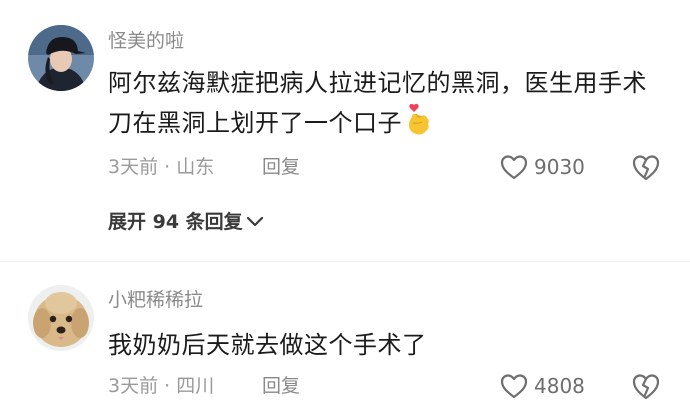  I want to click on username: 小粑稀稀拉, so click(155, 300).